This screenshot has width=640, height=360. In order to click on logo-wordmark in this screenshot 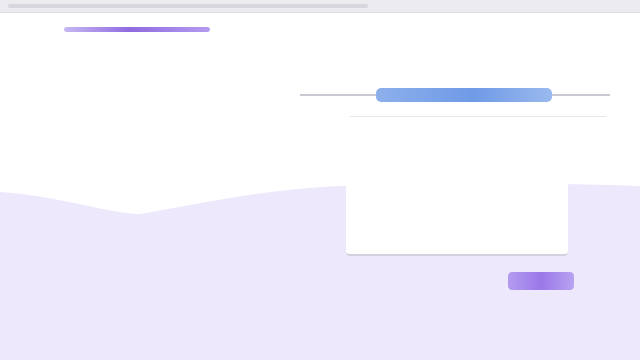, I will do `click(137, 29)`.